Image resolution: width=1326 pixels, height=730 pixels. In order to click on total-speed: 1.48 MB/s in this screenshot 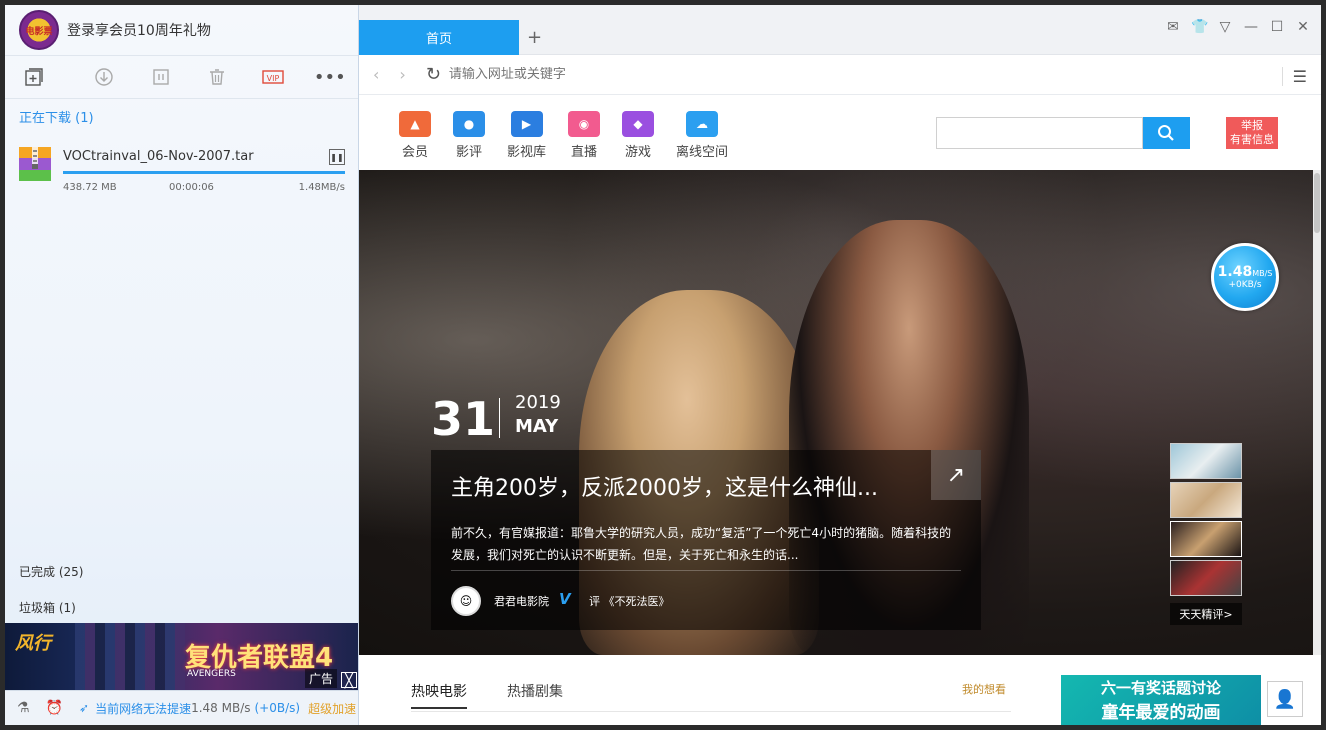, I will do `click(221, 708)`.